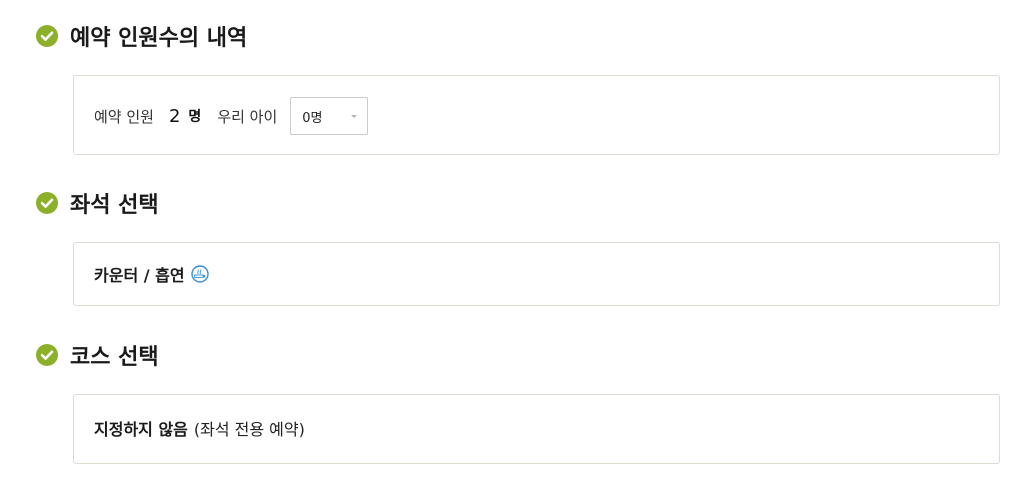  What do you see at coordinates (114, 357) in the screenshot?
I see `section-title-course: 코스 선택` at bounding box center [114, 357].